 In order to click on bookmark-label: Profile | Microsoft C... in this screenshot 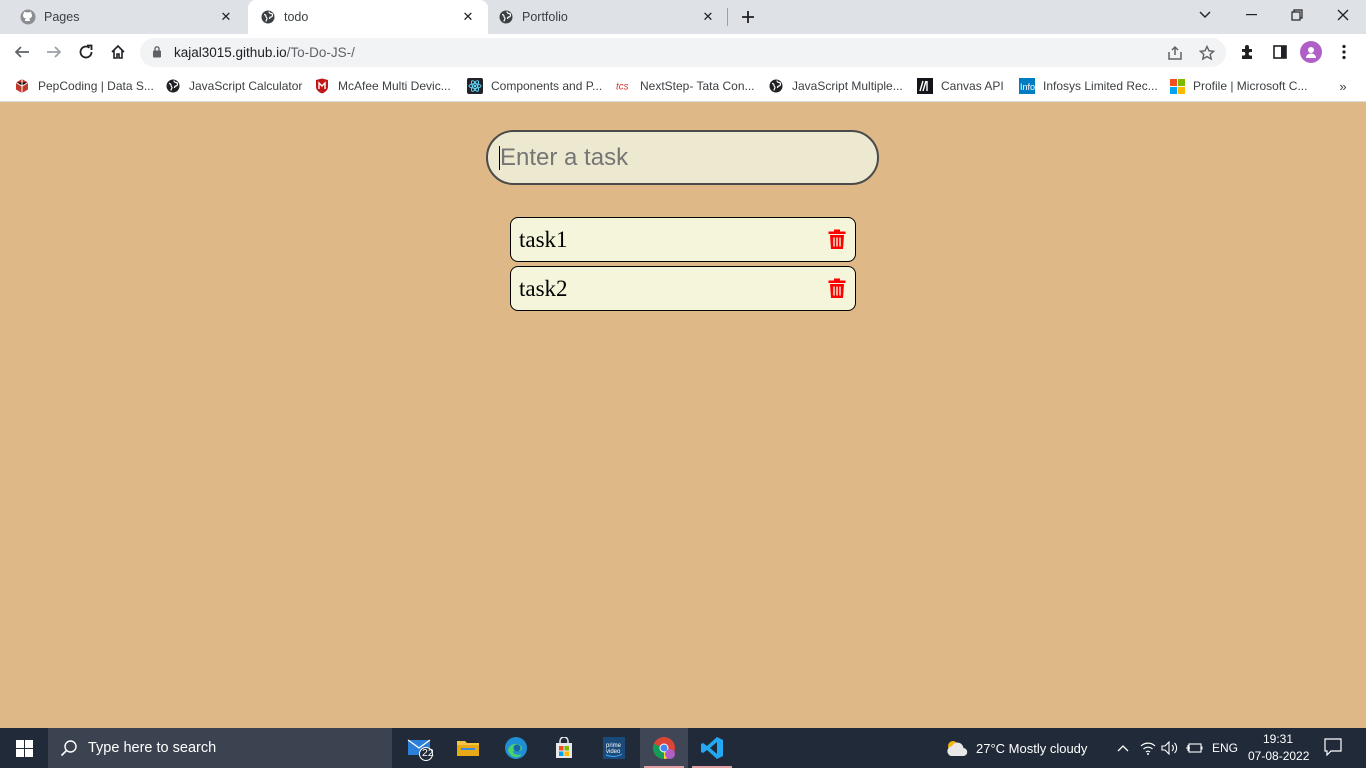, I will do `click(1250, 86)`.